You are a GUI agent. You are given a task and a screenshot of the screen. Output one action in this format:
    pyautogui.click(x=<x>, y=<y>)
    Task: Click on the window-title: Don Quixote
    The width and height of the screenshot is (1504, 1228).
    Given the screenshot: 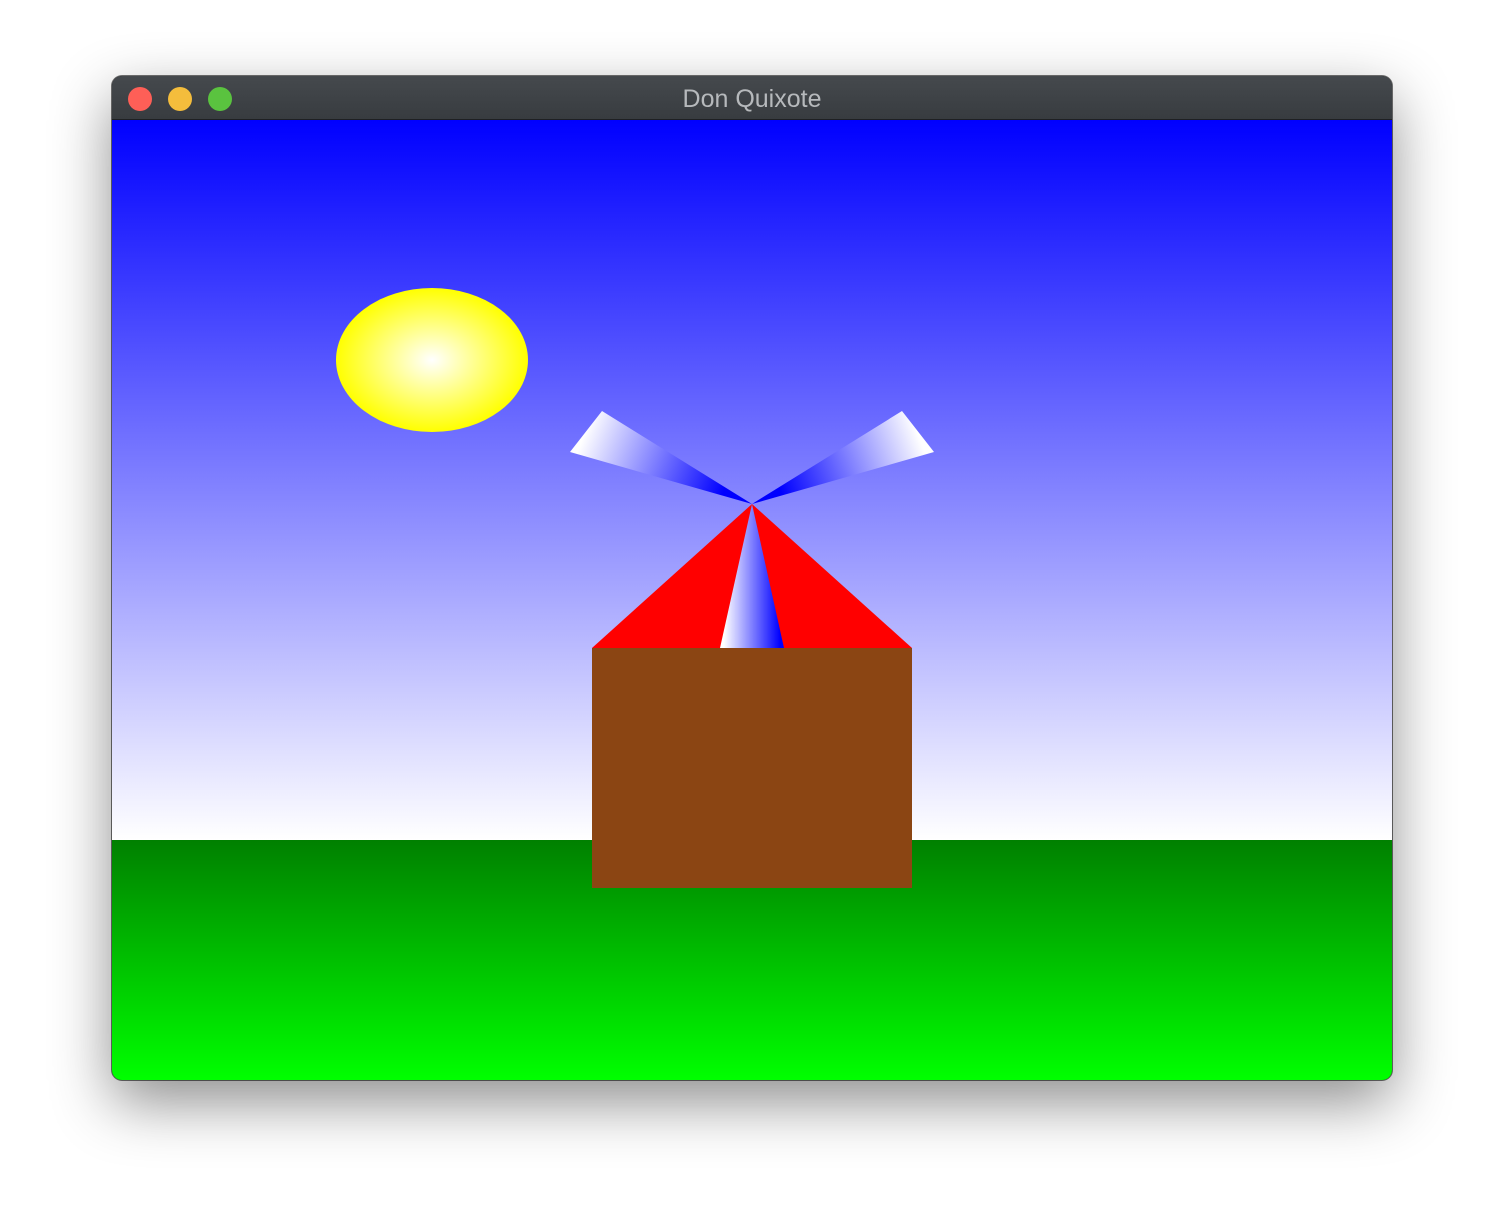 What is the action you would take?
    pyautogui.click(x=752, y=99)
    